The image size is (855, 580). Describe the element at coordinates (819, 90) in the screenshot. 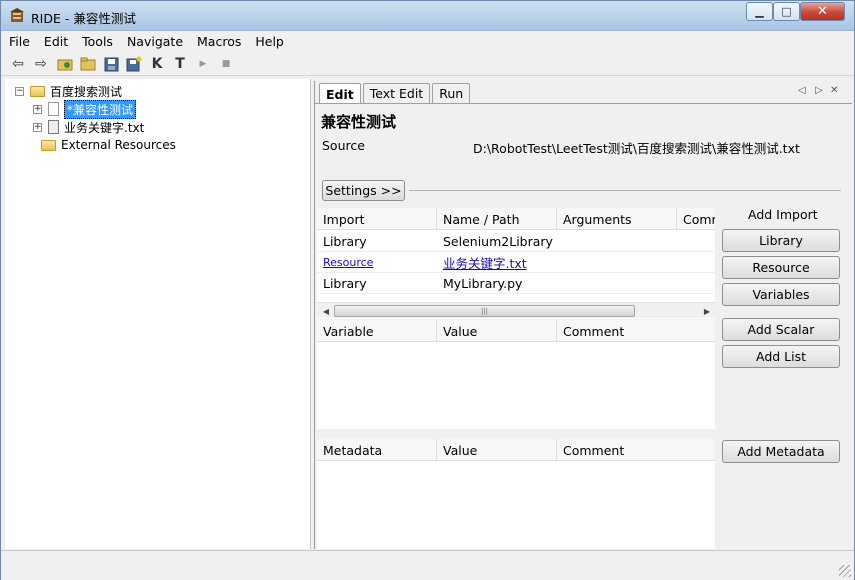

I see `tab-next-icon: ▷` at that location.